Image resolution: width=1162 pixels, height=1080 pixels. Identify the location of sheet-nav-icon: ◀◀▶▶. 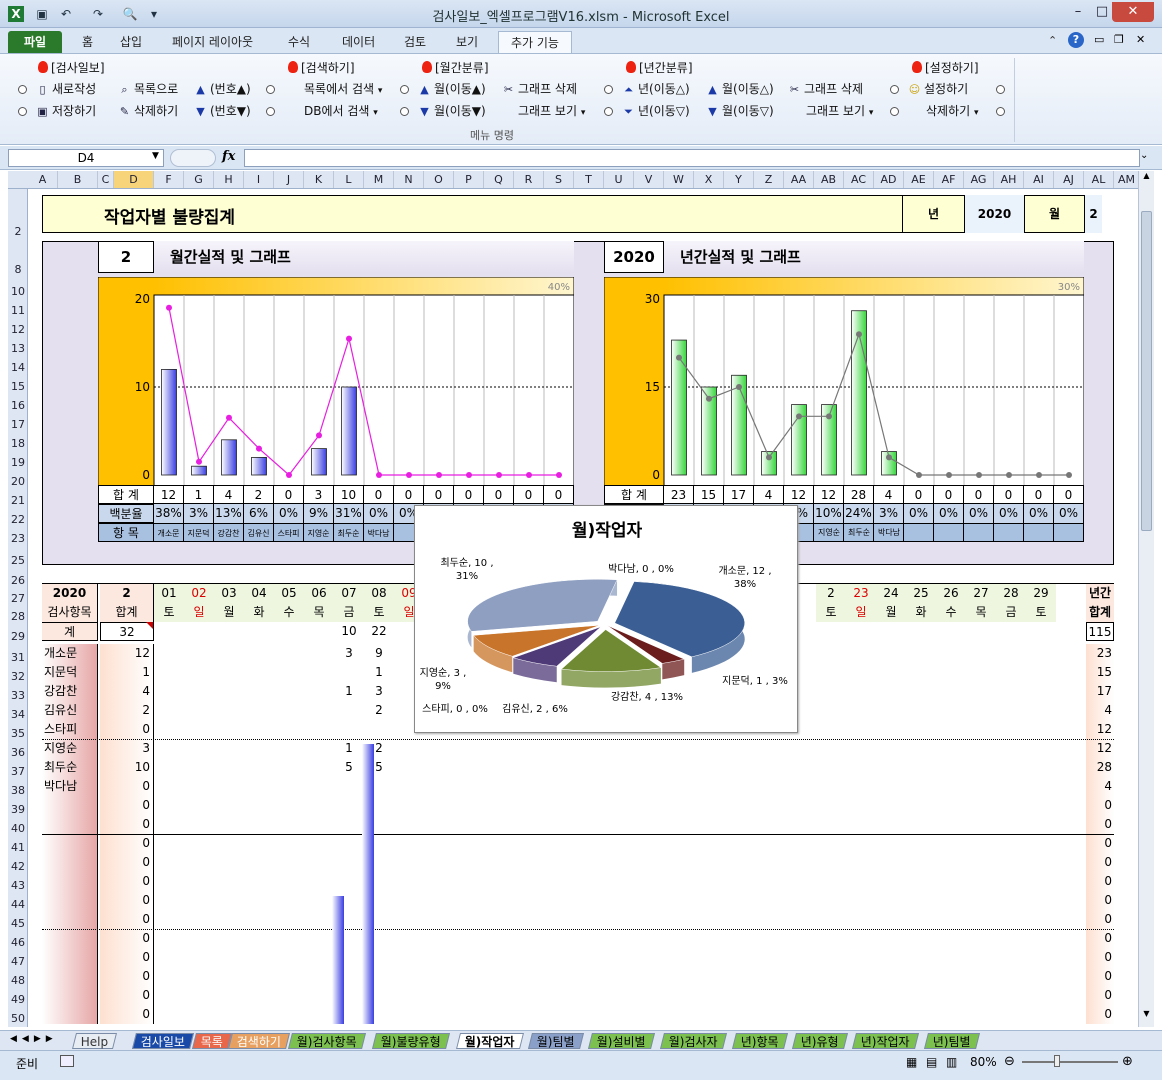
(34, 1039).